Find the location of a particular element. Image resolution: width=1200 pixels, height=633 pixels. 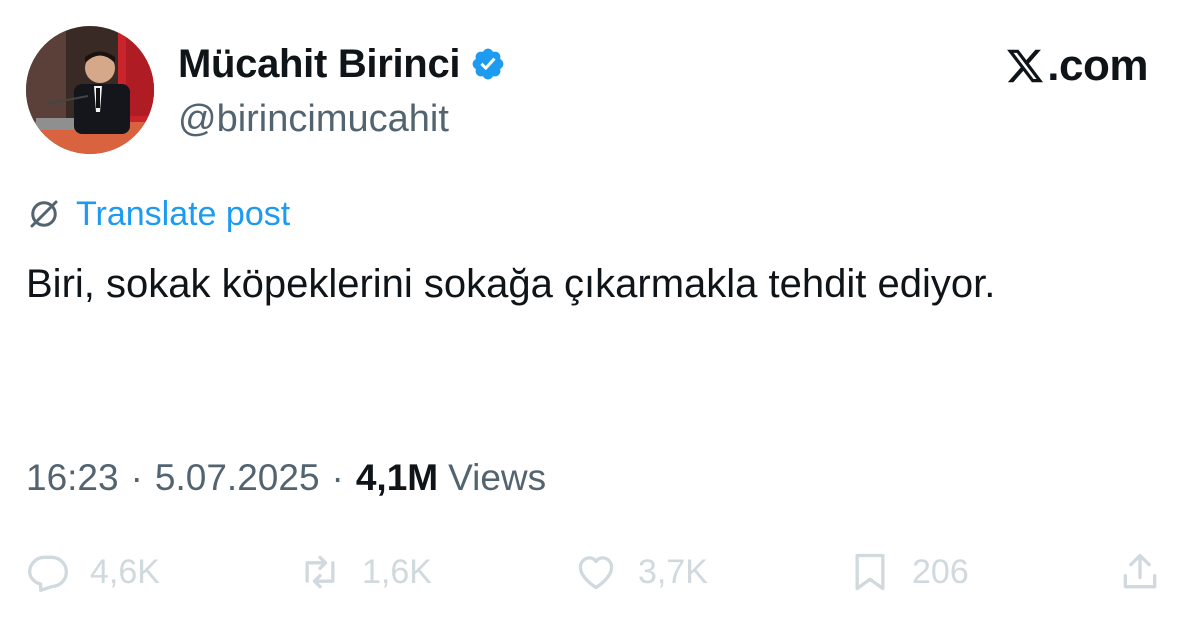

share-button is located at coordinates (1140, 572).